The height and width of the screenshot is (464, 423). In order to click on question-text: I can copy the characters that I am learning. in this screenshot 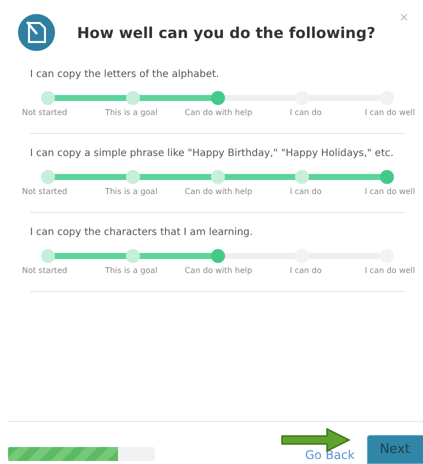, I will do `click(142, 233)`.